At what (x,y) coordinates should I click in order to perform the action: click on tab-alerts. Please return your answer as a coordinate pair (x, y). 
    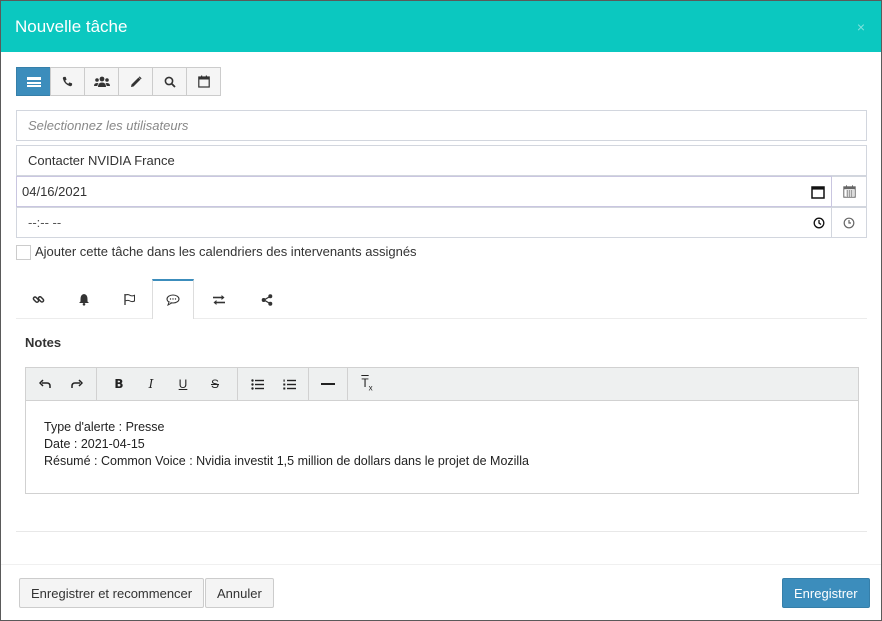
    Looking at the image, I should click on (84, 299).